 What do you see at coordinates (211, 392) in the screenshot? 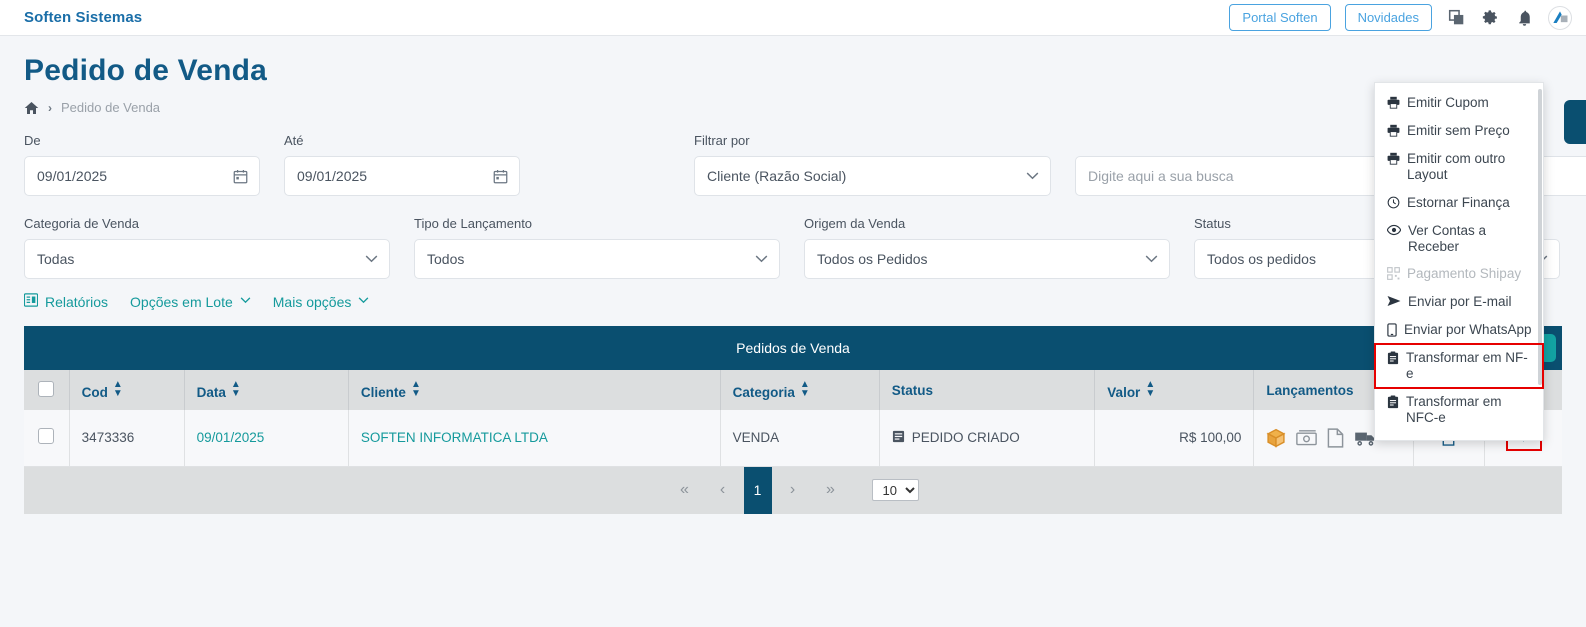
I see `column-label-data: Data` at bounding box center [211, 392].